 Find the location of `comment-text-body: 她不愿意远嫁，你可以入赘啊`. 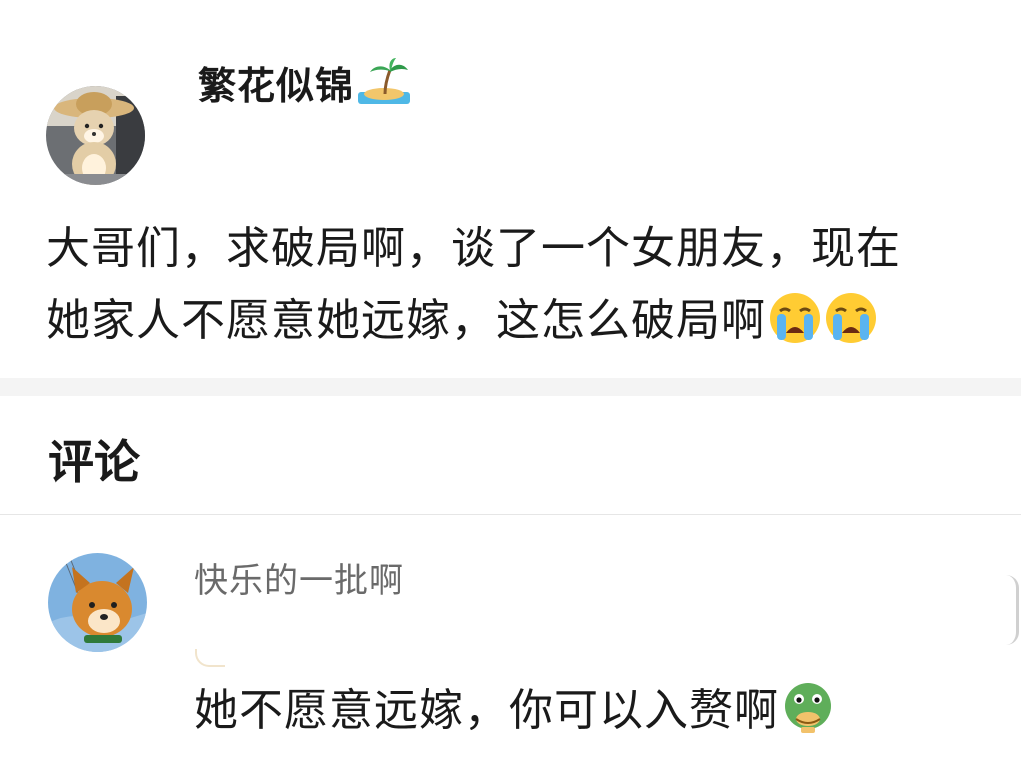

comment-text-body: 她不愿意远嫁，你可以入赘啊 is located at coordinates (486, 710).